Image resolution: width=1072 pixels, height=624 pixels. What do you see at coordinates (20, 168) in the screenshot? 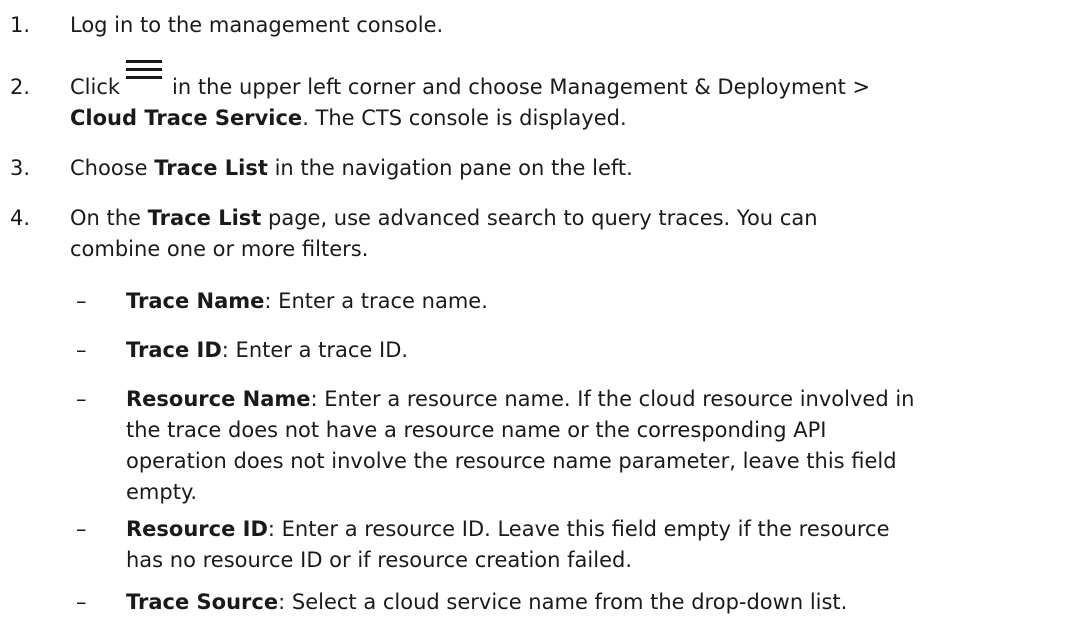
I see `step-number: 3.` at bounding box center [20, 168].